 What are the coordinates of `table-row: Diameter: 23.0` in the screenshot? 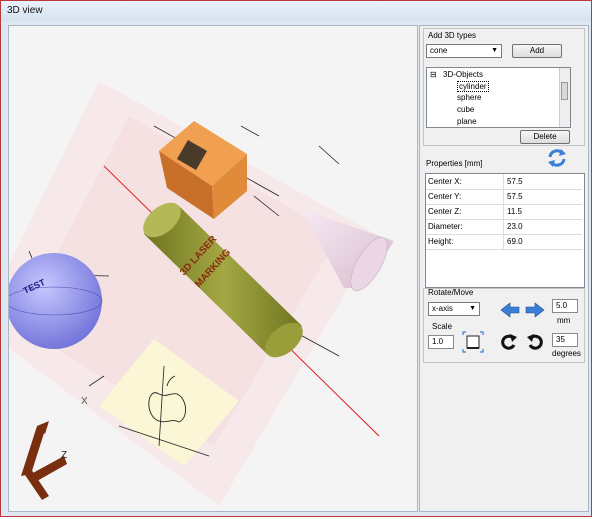 It's located at (504, 227).